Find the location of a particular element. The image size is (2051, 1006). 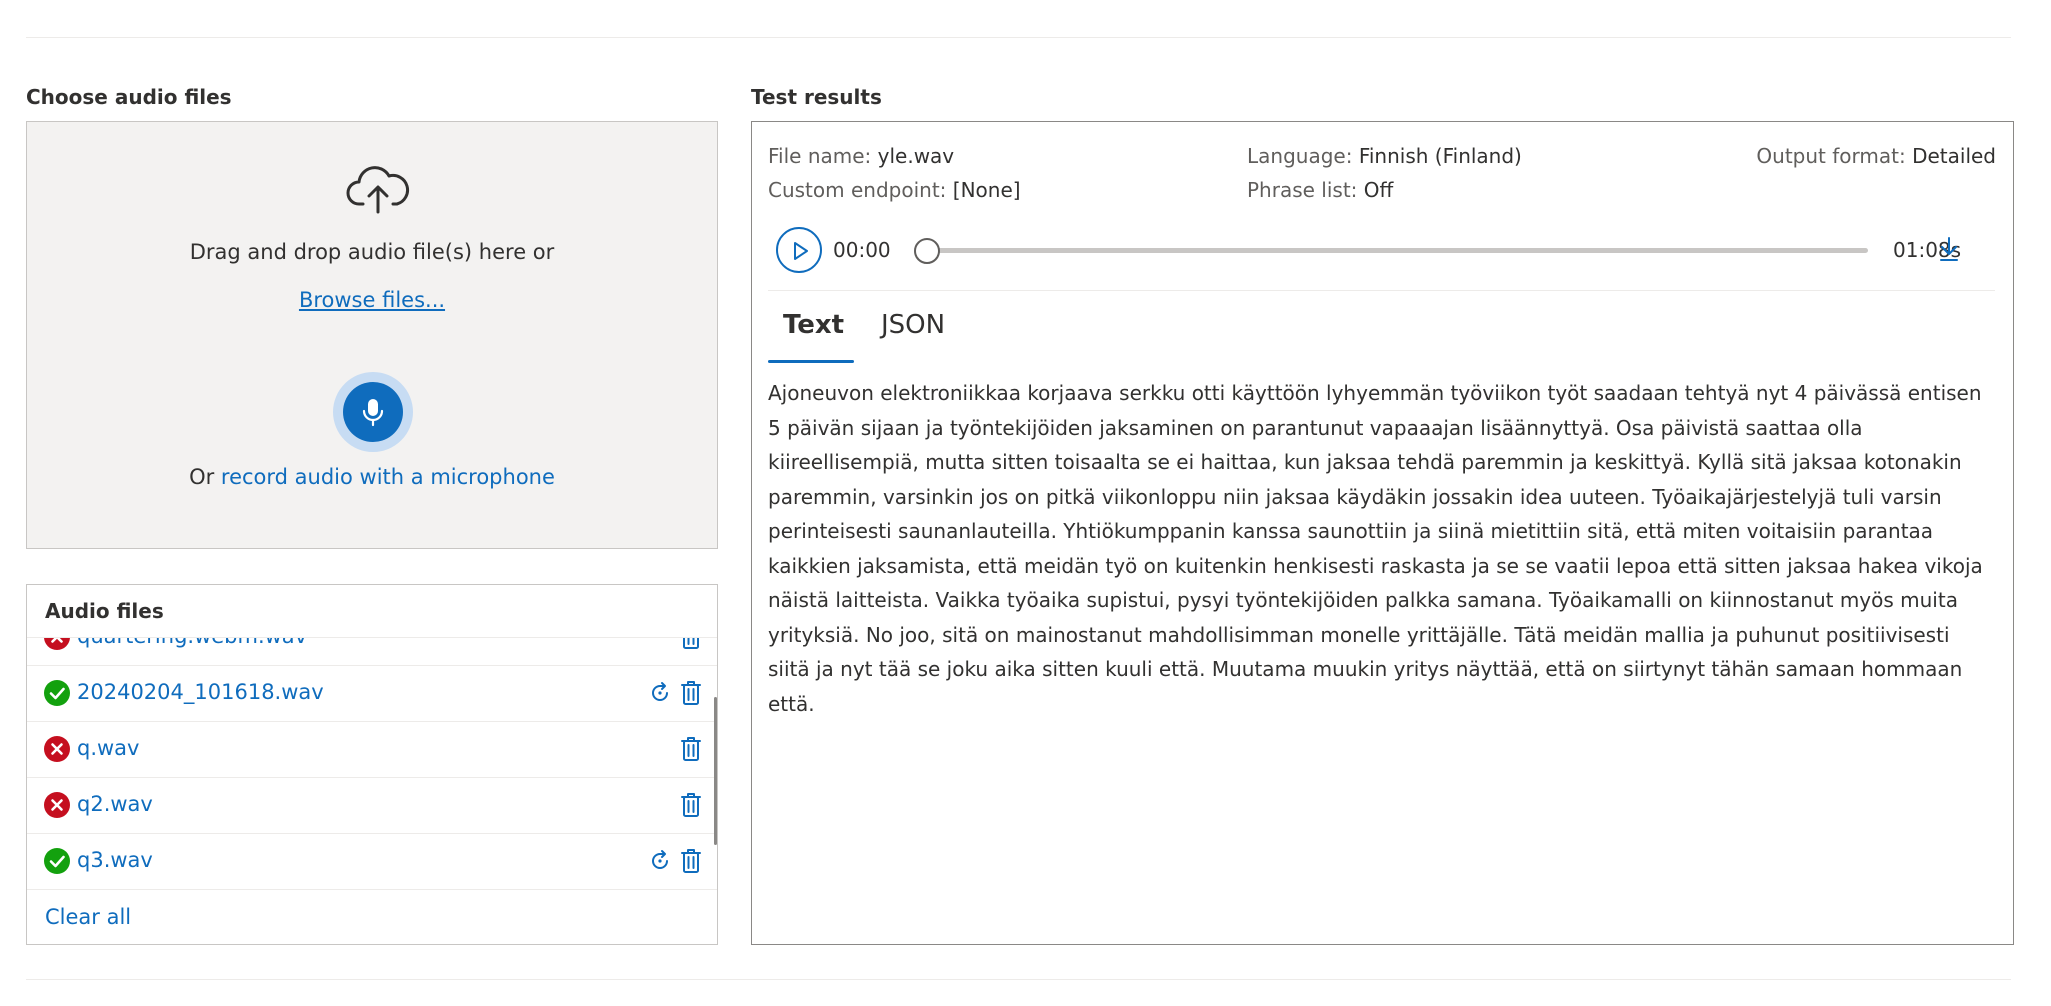

record-audio-line: Or record audio with a microphone is located at coordinates (372, 477).